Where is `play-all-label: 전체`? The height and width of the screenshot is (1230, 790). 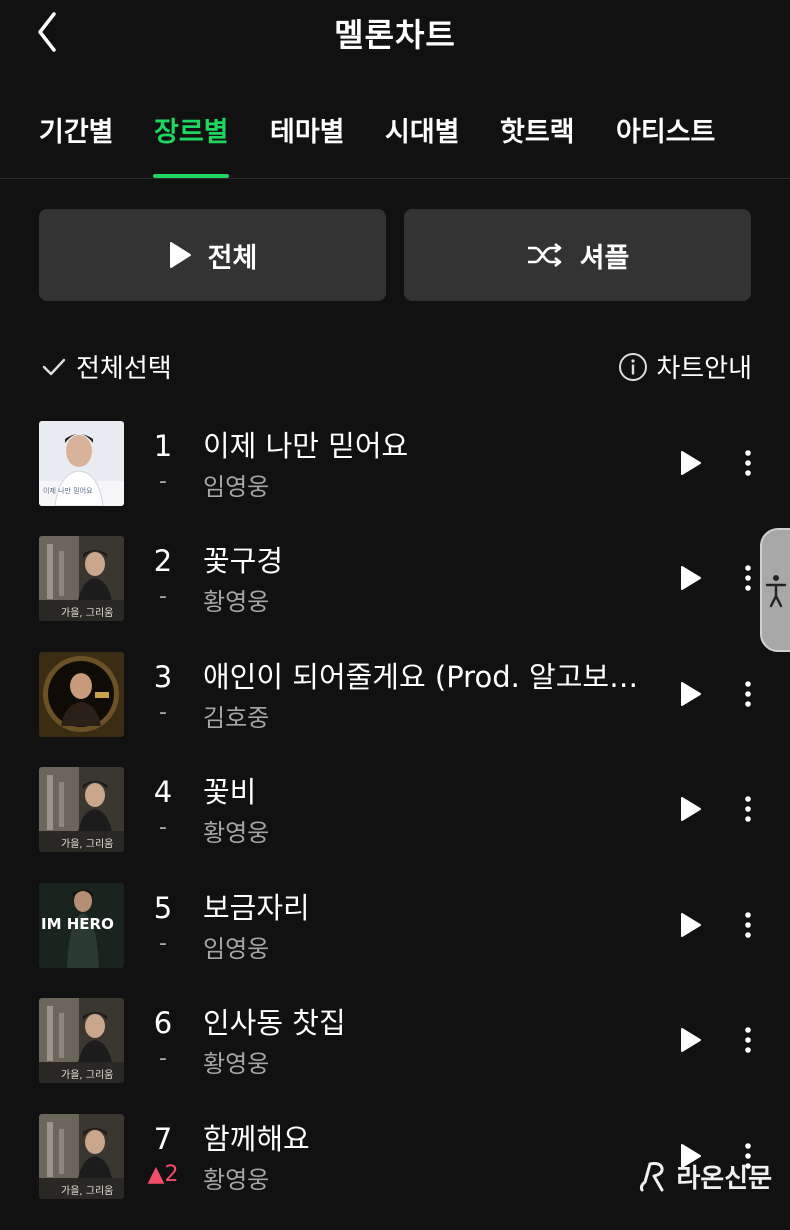 play-all-label: 전체 is located at coordinates (232, 258).